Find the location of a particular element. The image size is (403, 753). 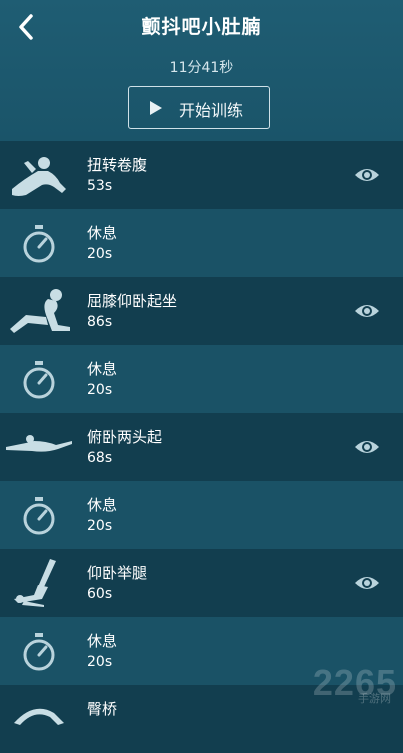

sit-up-thumbnail is located at coordinates (40, 311).